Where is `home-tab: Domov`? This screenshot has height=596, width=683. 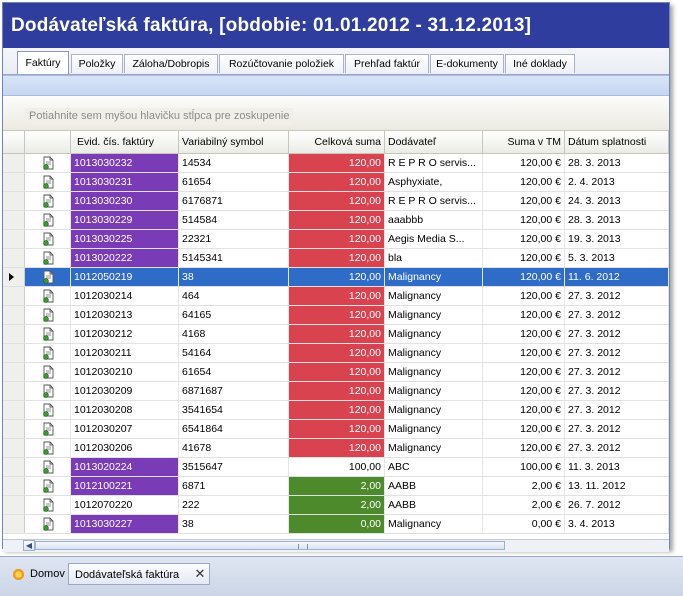
home-tab: Domov is located at coordinates (40, 574).